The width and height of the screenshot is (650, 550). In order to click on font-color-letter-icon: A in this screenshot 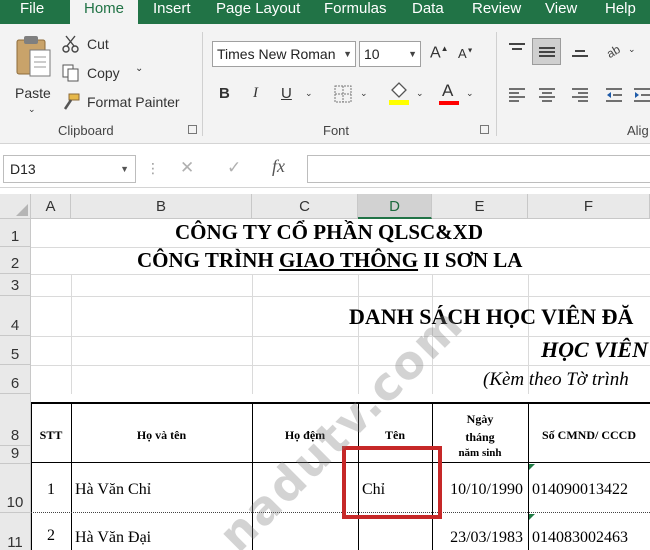, I will do `click(448, 90)`.